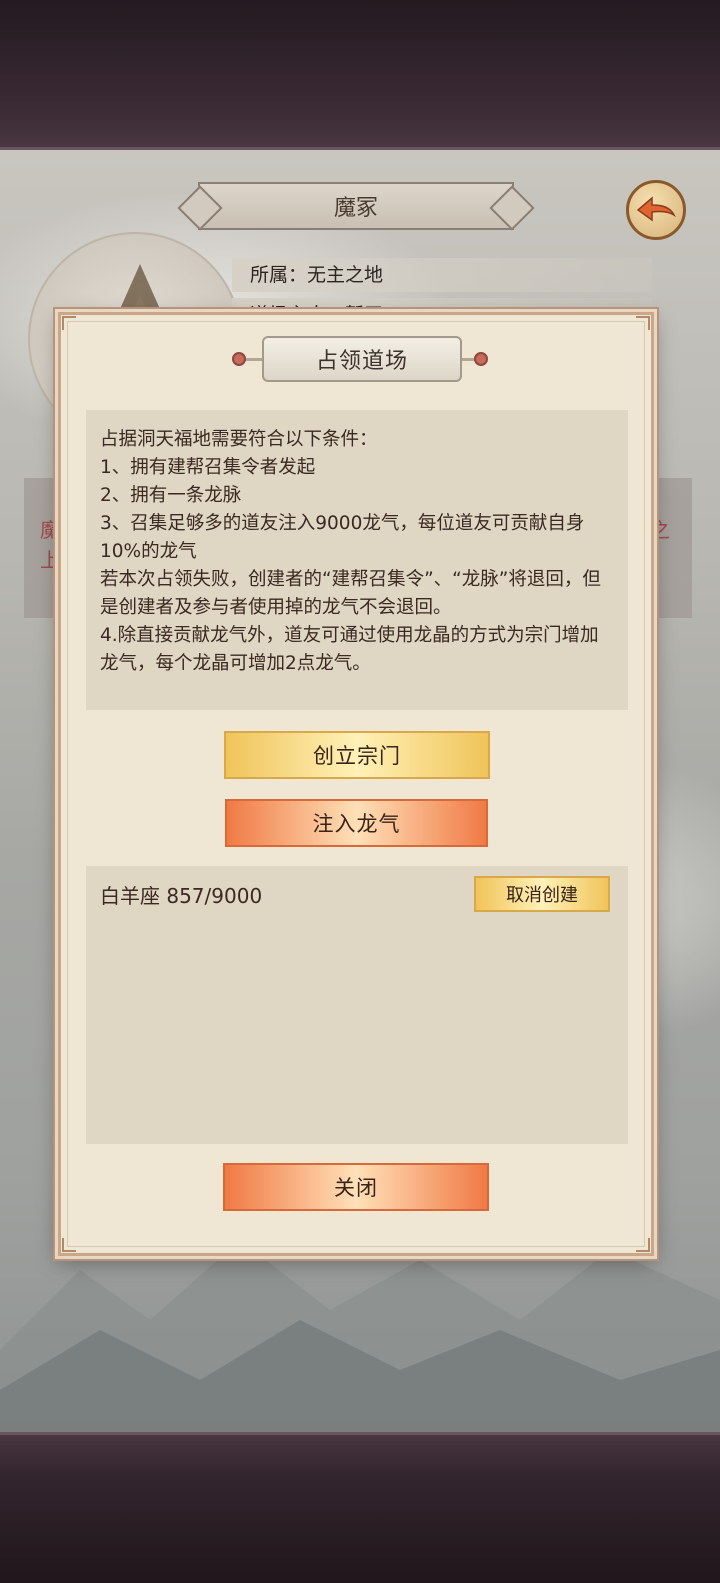  Describe the element at coordinates (239, 439) in the screenshot. I see `rule-line: 占据洞天福地需要符合以下条件：` at that location.